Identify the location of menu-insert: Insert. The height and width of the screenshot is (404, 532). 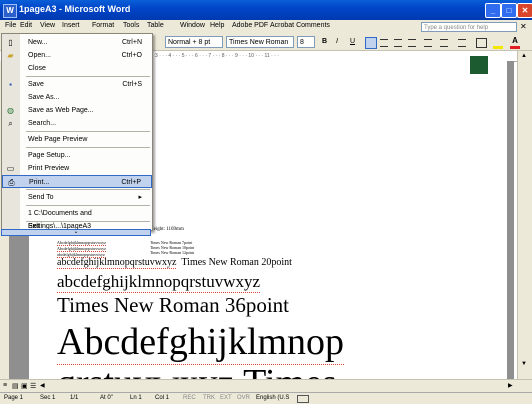
(71, 25).